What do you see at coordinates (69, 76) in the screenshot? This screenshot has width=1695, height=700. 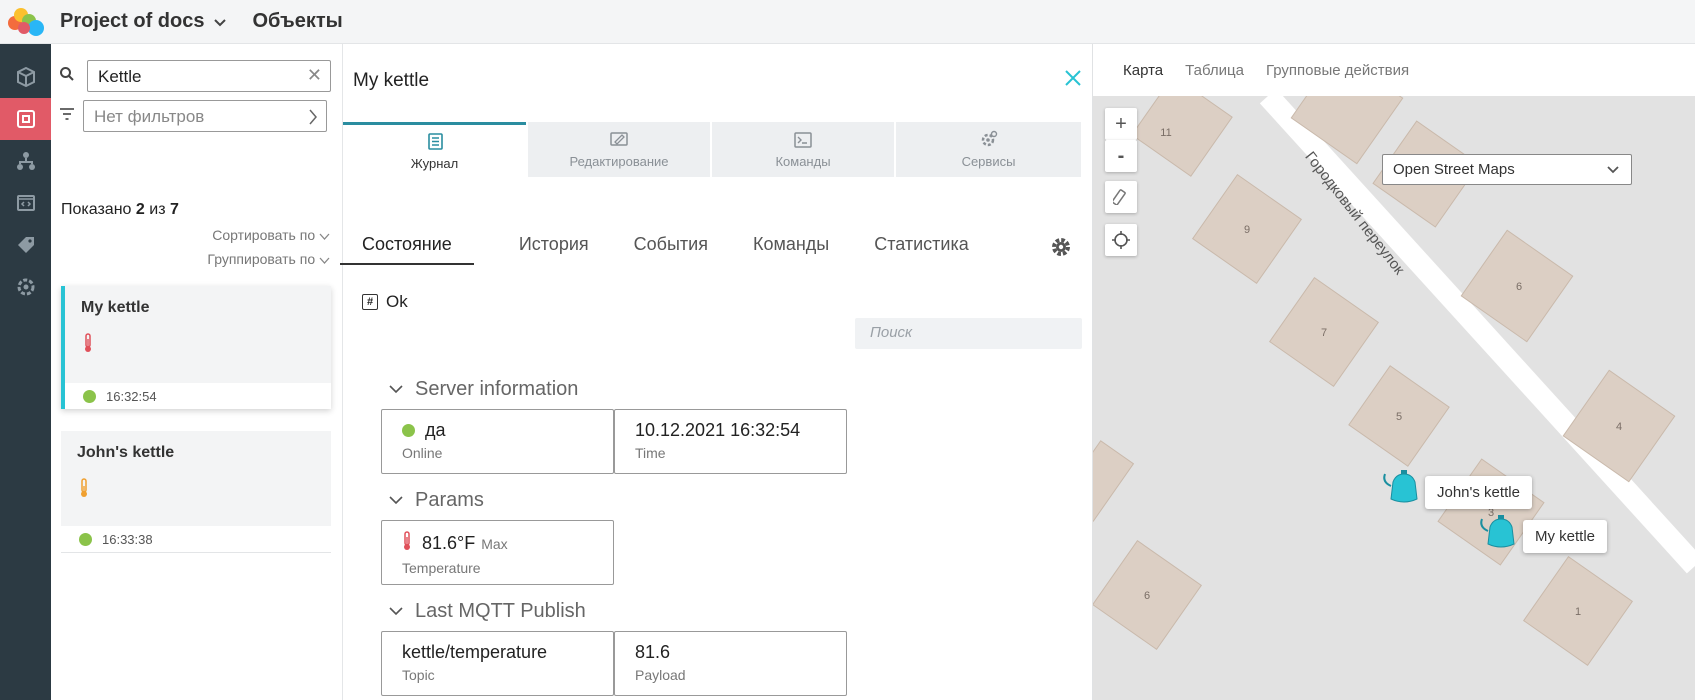 I see `search-icon` at bounding box center [69, 76].